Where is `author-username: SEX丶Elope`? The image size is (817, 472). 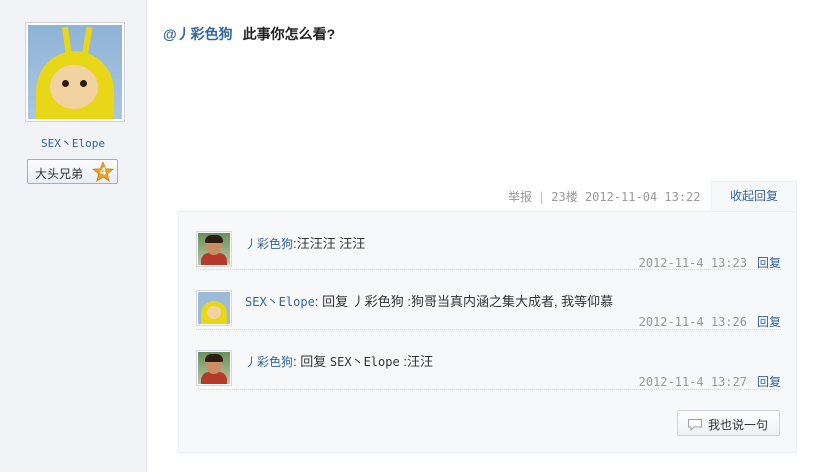 author-username: SEX丶Elope is located at coordinates (73, 143).